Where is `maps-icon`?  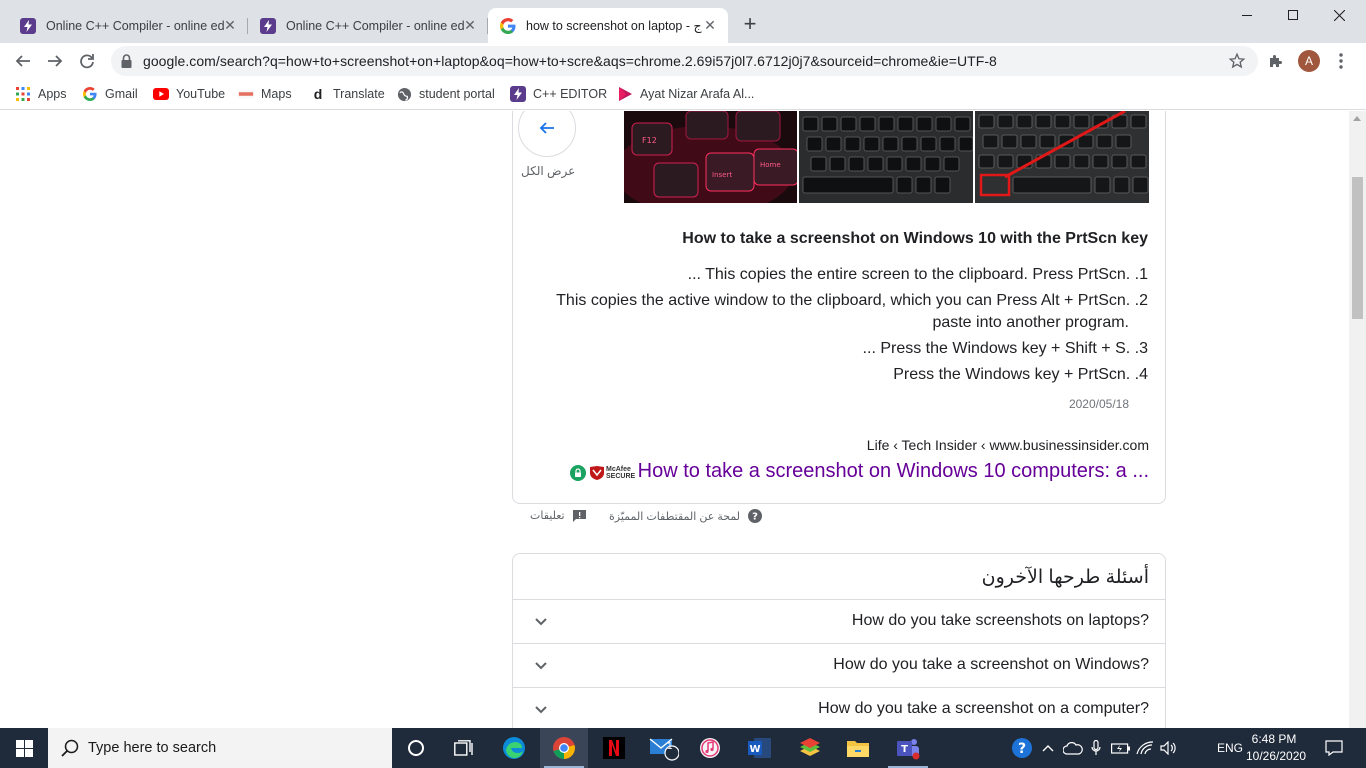 maps-icon is located at coordinates (246, 94).